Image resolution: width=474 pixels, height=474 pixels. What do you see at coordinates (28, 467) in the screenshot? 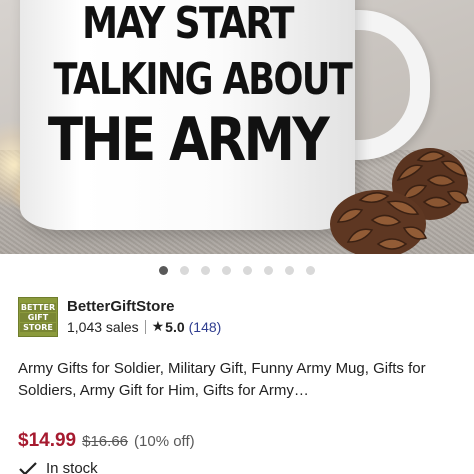
I see `check-icon` at bounding box center [28, 467].